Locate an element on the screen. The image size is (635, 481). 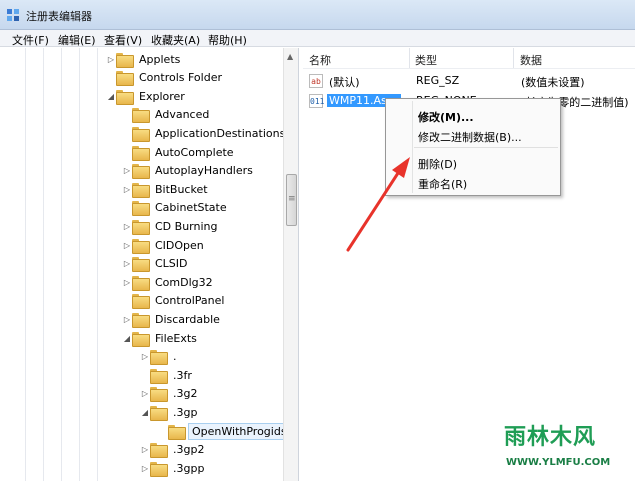
column-header-data: 数据 is located at coordinates (531, 60).